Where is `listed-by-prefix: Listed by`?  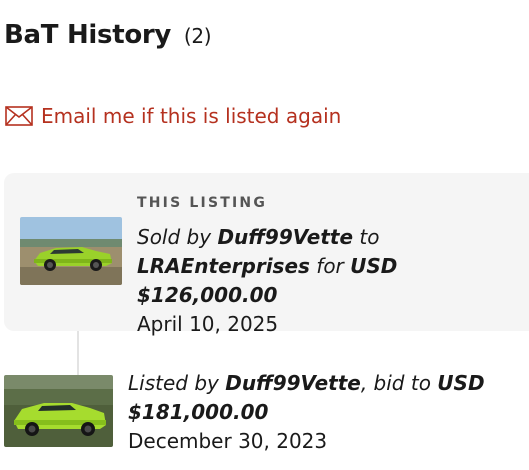 listed-by-prefix: Listed by is located at coordinates (173, 383).